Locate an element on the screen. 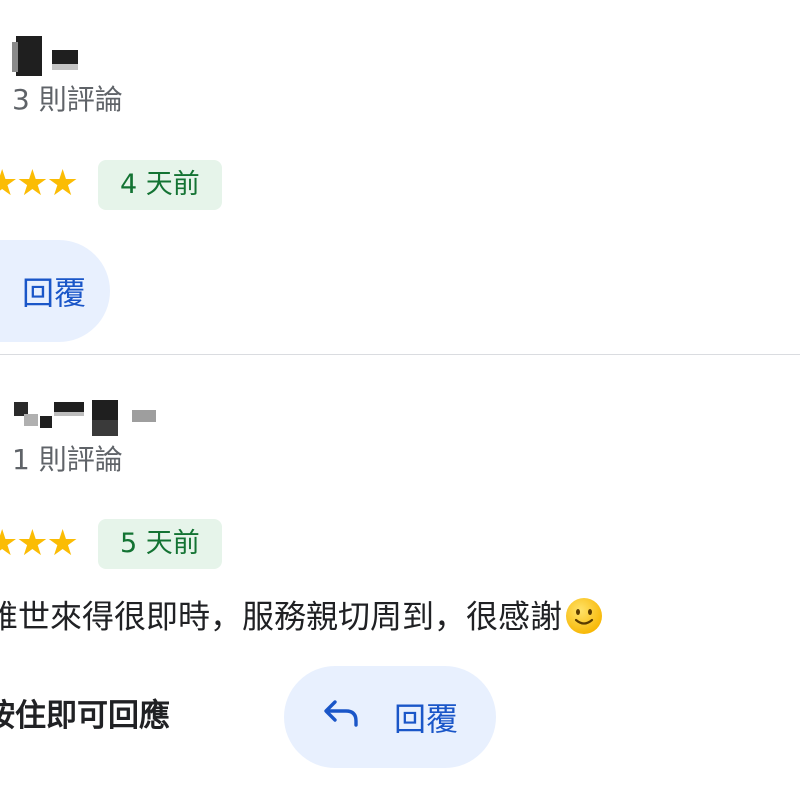 This screenshot has height=800, width=800. reviewer-review-count: 1 則評論 is located at coordinates (67, 459).